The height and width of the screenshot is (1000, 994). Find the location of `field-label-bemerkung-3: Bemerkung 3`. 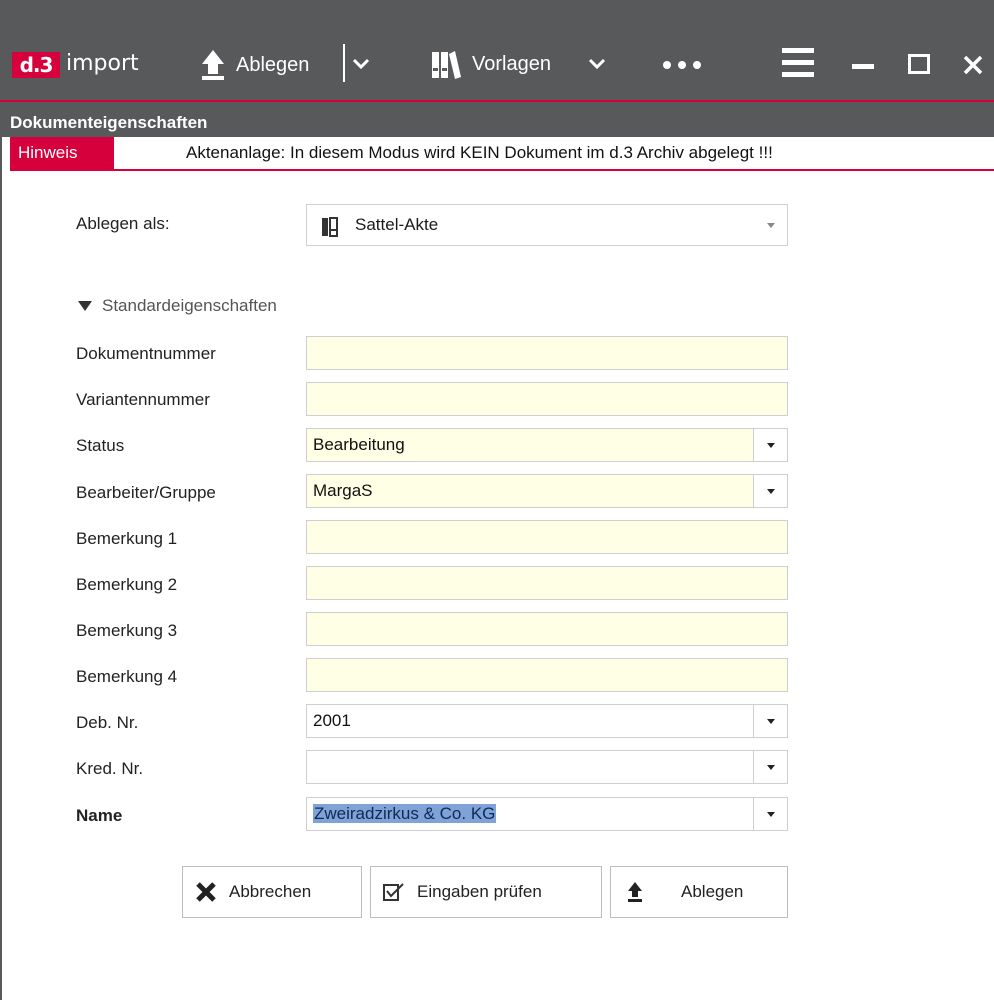

field-label-bemerkung-3: Bemerkung 3 is located at coordinates (127, 630).